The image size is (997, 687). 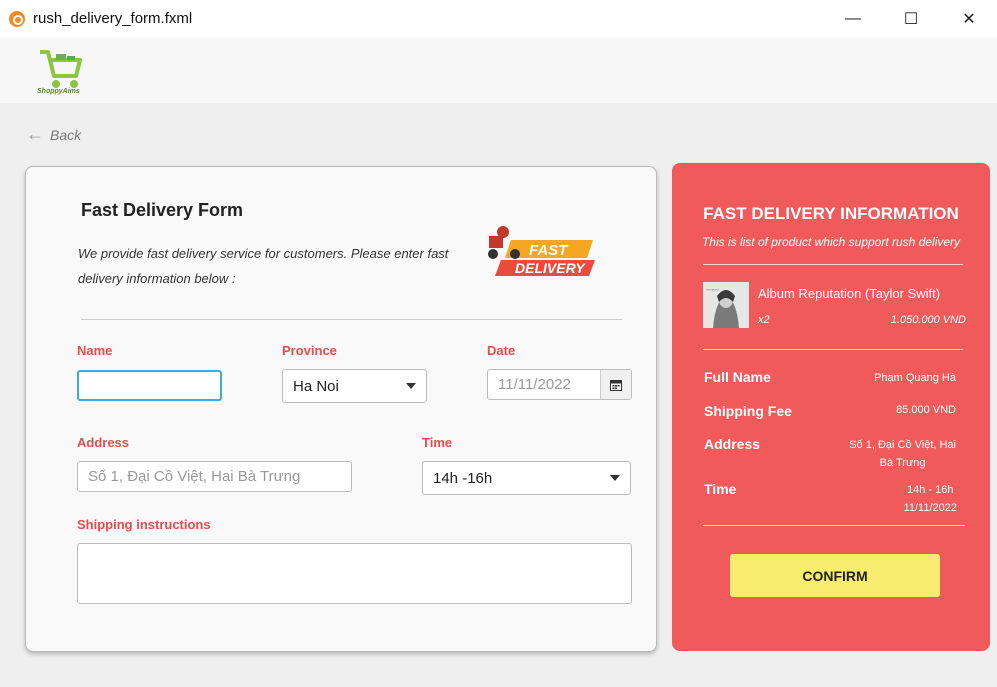 I want to click on full-name-value: Phạm Quang Hà, so click(x=915, y=378).